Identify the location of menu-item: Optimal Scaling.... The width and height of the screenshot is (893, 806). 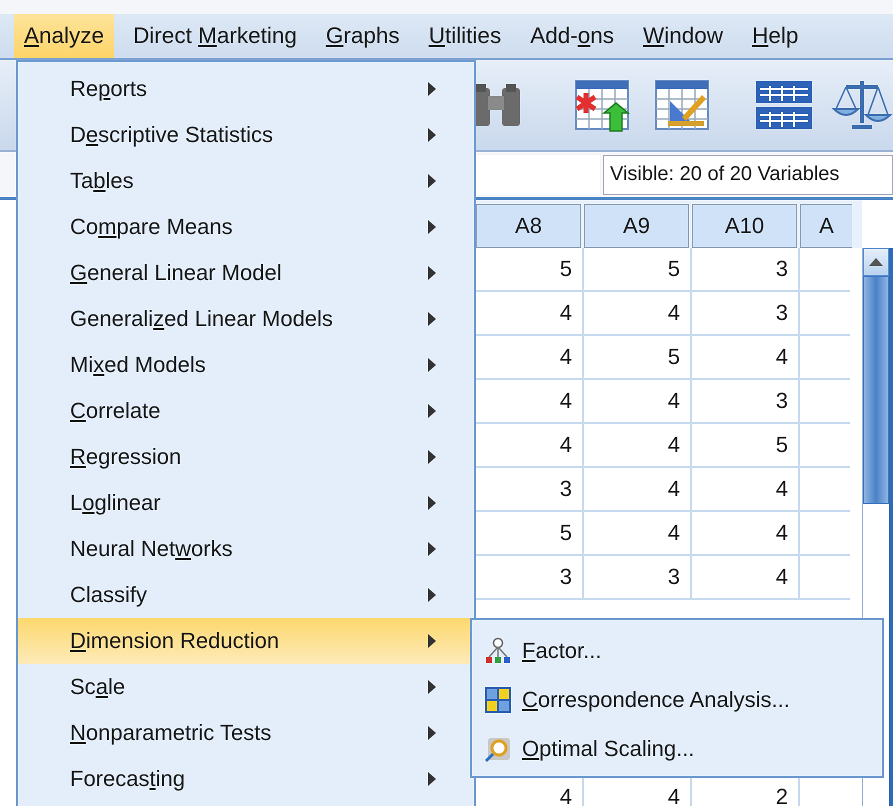
(677, 748).